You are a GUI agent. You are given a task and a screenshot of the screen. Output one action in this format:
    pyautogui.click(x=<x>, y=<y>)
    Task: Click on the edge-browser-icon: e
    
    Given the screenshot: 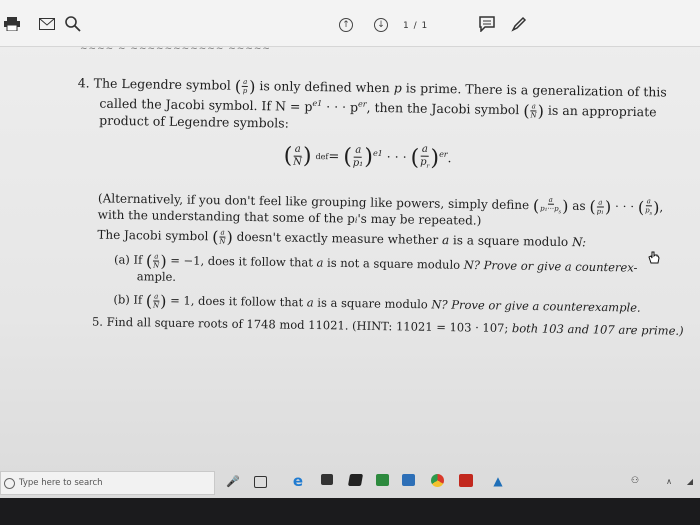 What is the action you would take?
    pyautogui.click(x=298, y=481)
    